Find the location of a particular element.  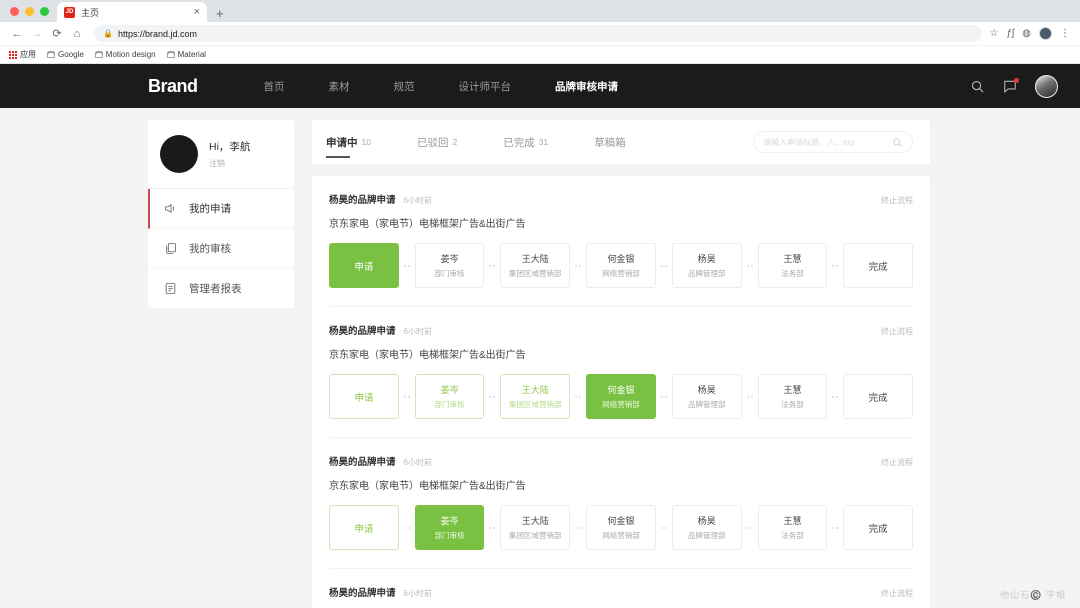

bookmark-google: Google is located at coordinates (65, 54).